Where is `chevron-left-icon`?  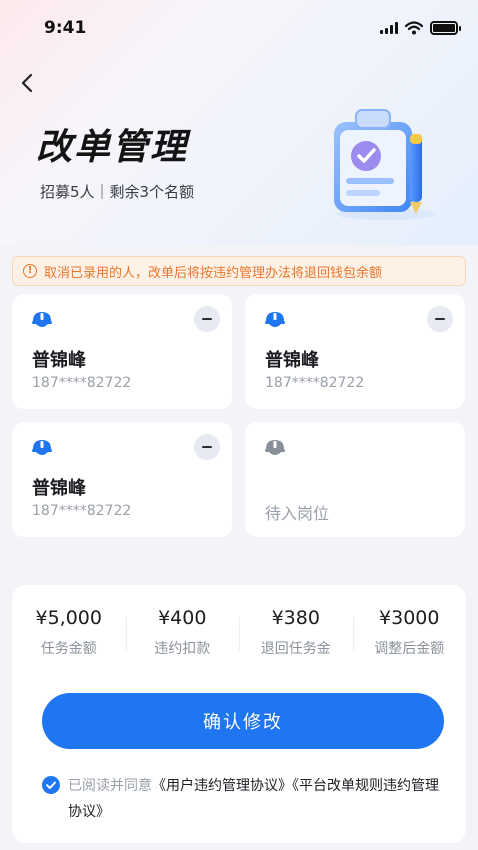
chevron-left-icon is located at coordinates (27, 83).